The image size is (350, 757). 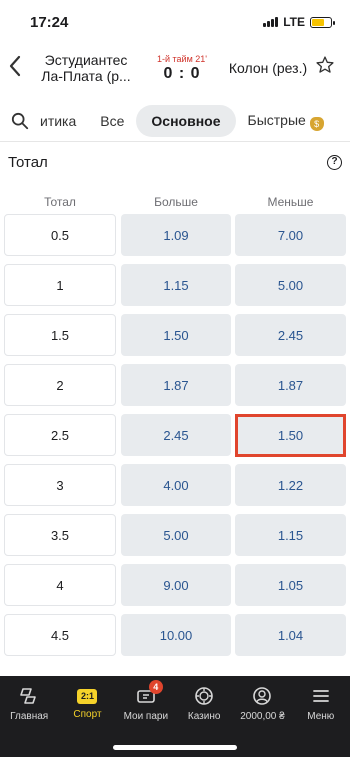 I want to click on nav-my-bets: 4 Мои пари, so click(x=146, y=704).